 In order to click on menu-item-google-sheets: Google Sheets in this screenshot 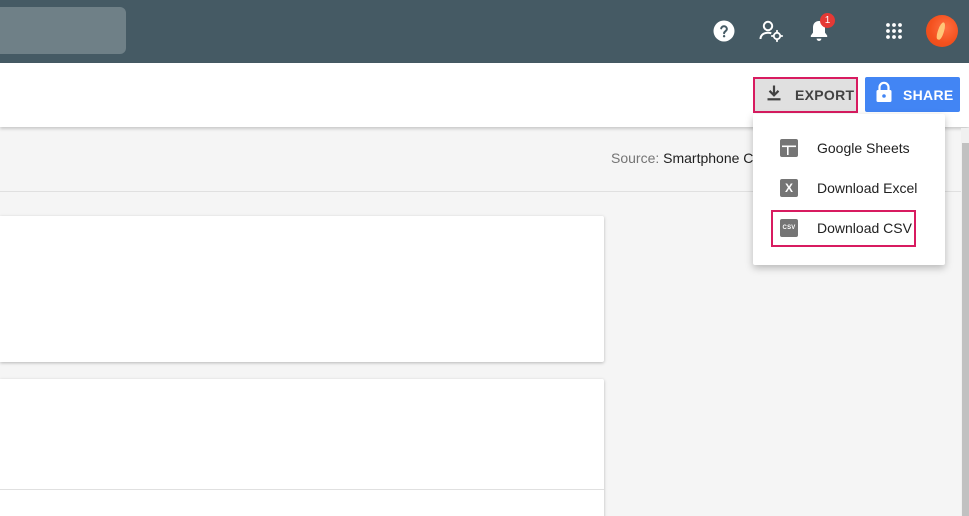, I will do `click(849, 148)`.